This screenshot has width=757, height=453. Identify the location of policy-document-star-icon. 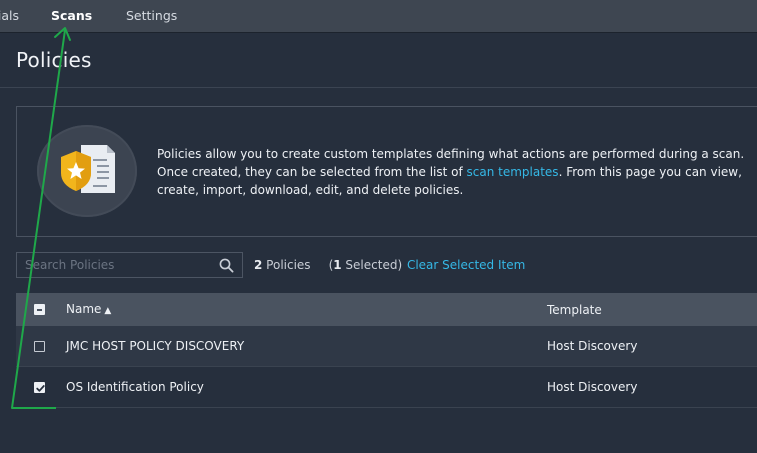
(88, 169).